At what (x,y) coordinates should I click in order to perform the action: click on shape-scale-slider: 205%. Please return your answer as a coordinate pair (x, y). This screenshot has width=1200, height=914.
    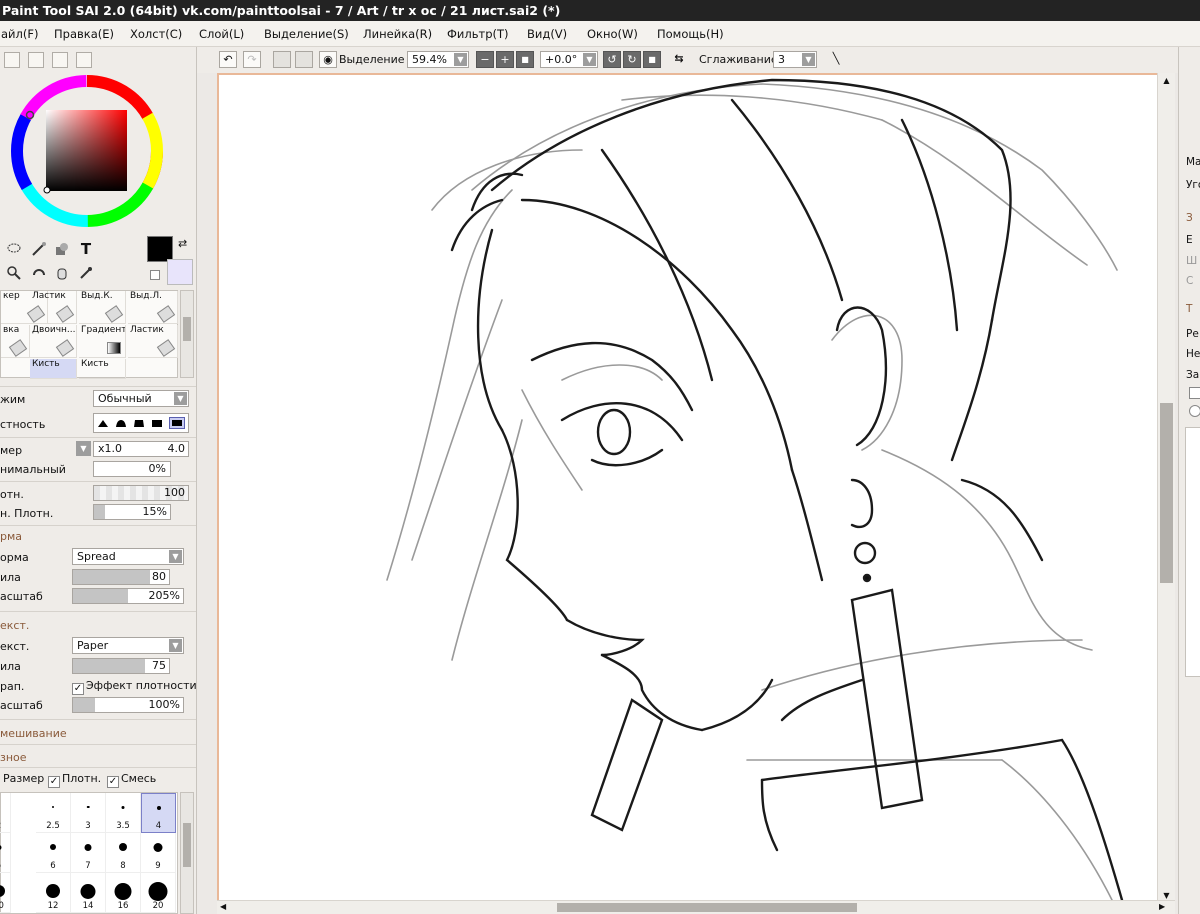
    Looking at the image, I should click on (128, 596).